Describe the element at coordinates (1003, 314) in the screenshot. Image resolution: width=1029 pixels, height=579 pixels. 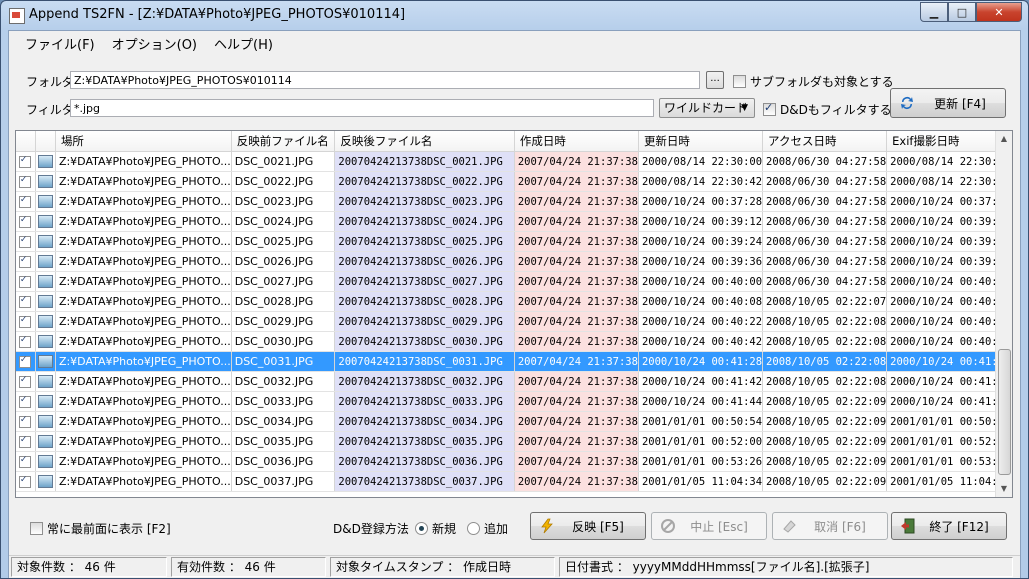
I see `vertical-scrollbar: ▲ ▼` at that location.